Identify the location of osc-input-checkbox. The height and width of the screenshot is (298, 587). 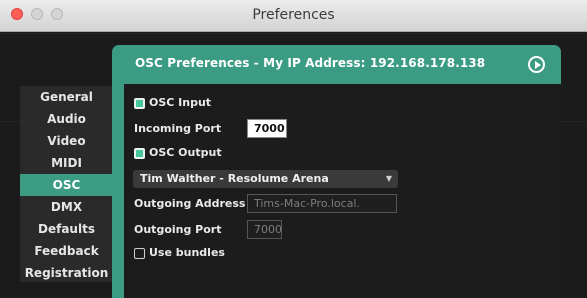
(139, 103).